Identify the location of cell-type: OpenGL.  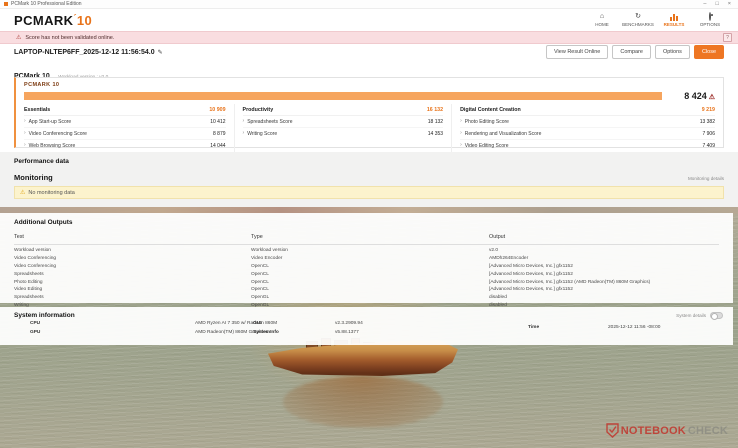
(260, 298).